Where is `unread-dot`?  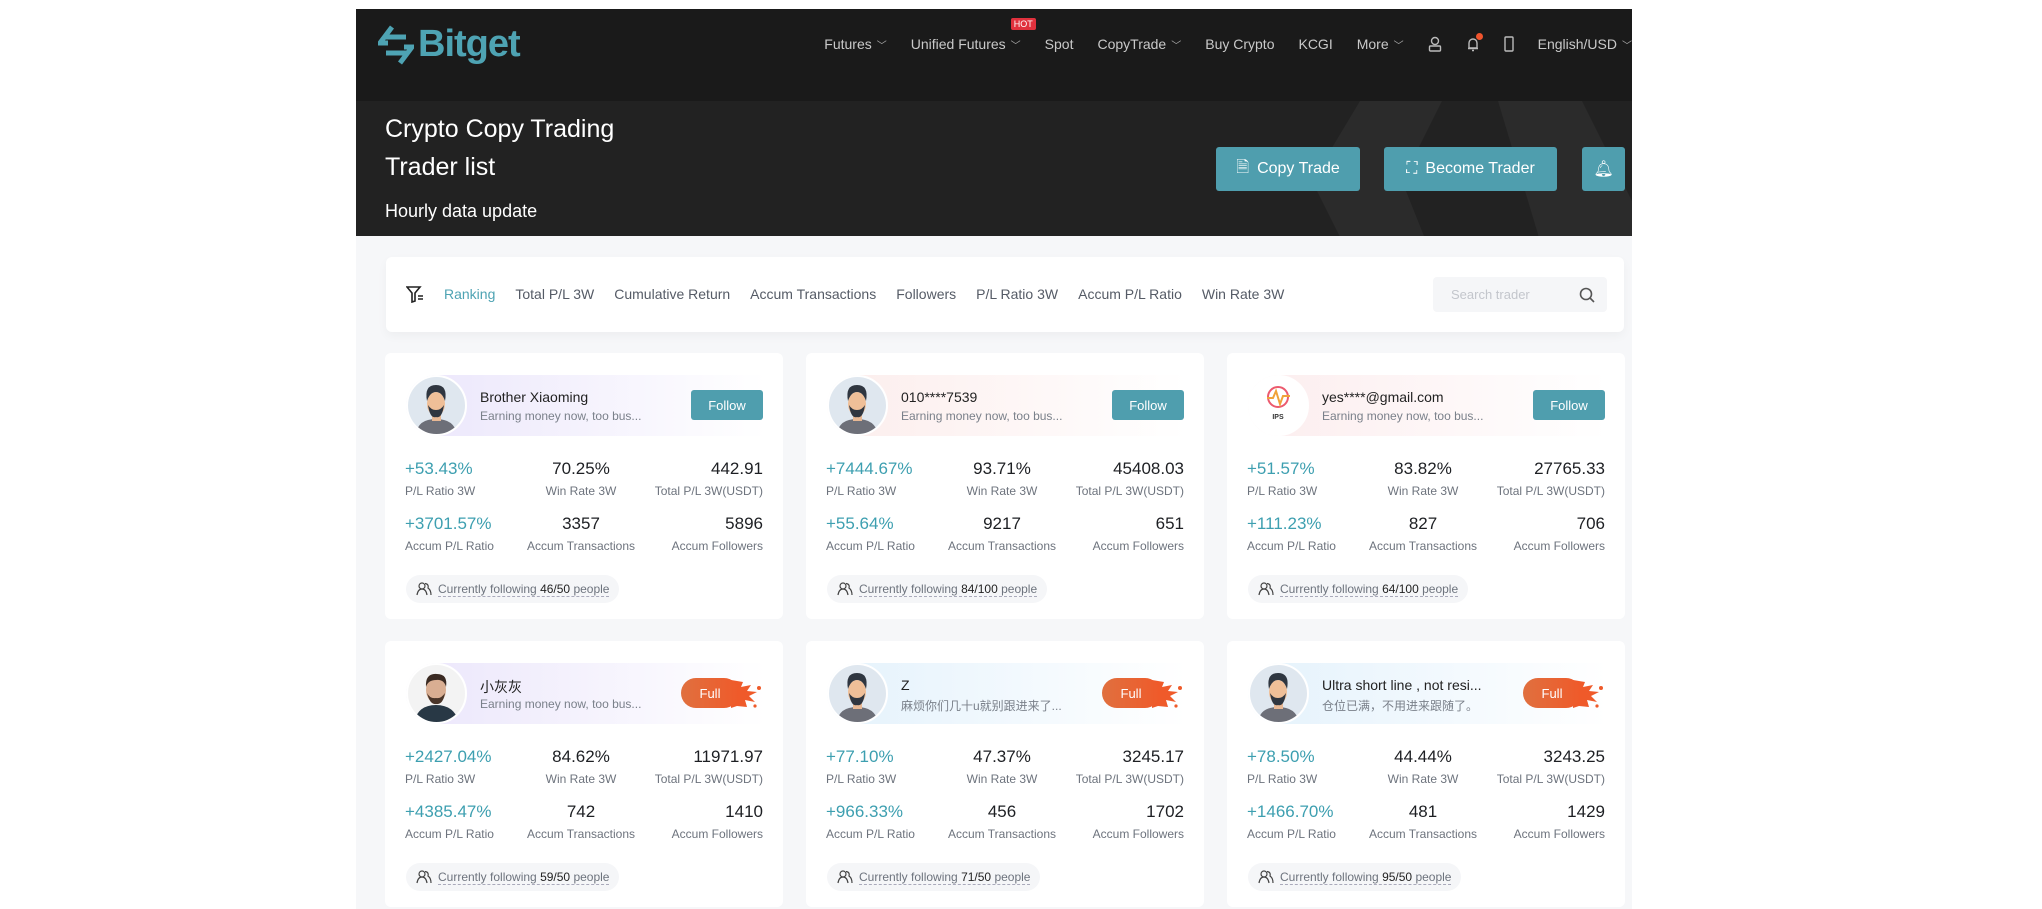 unread-dot is located at coordinates (1479, 36).